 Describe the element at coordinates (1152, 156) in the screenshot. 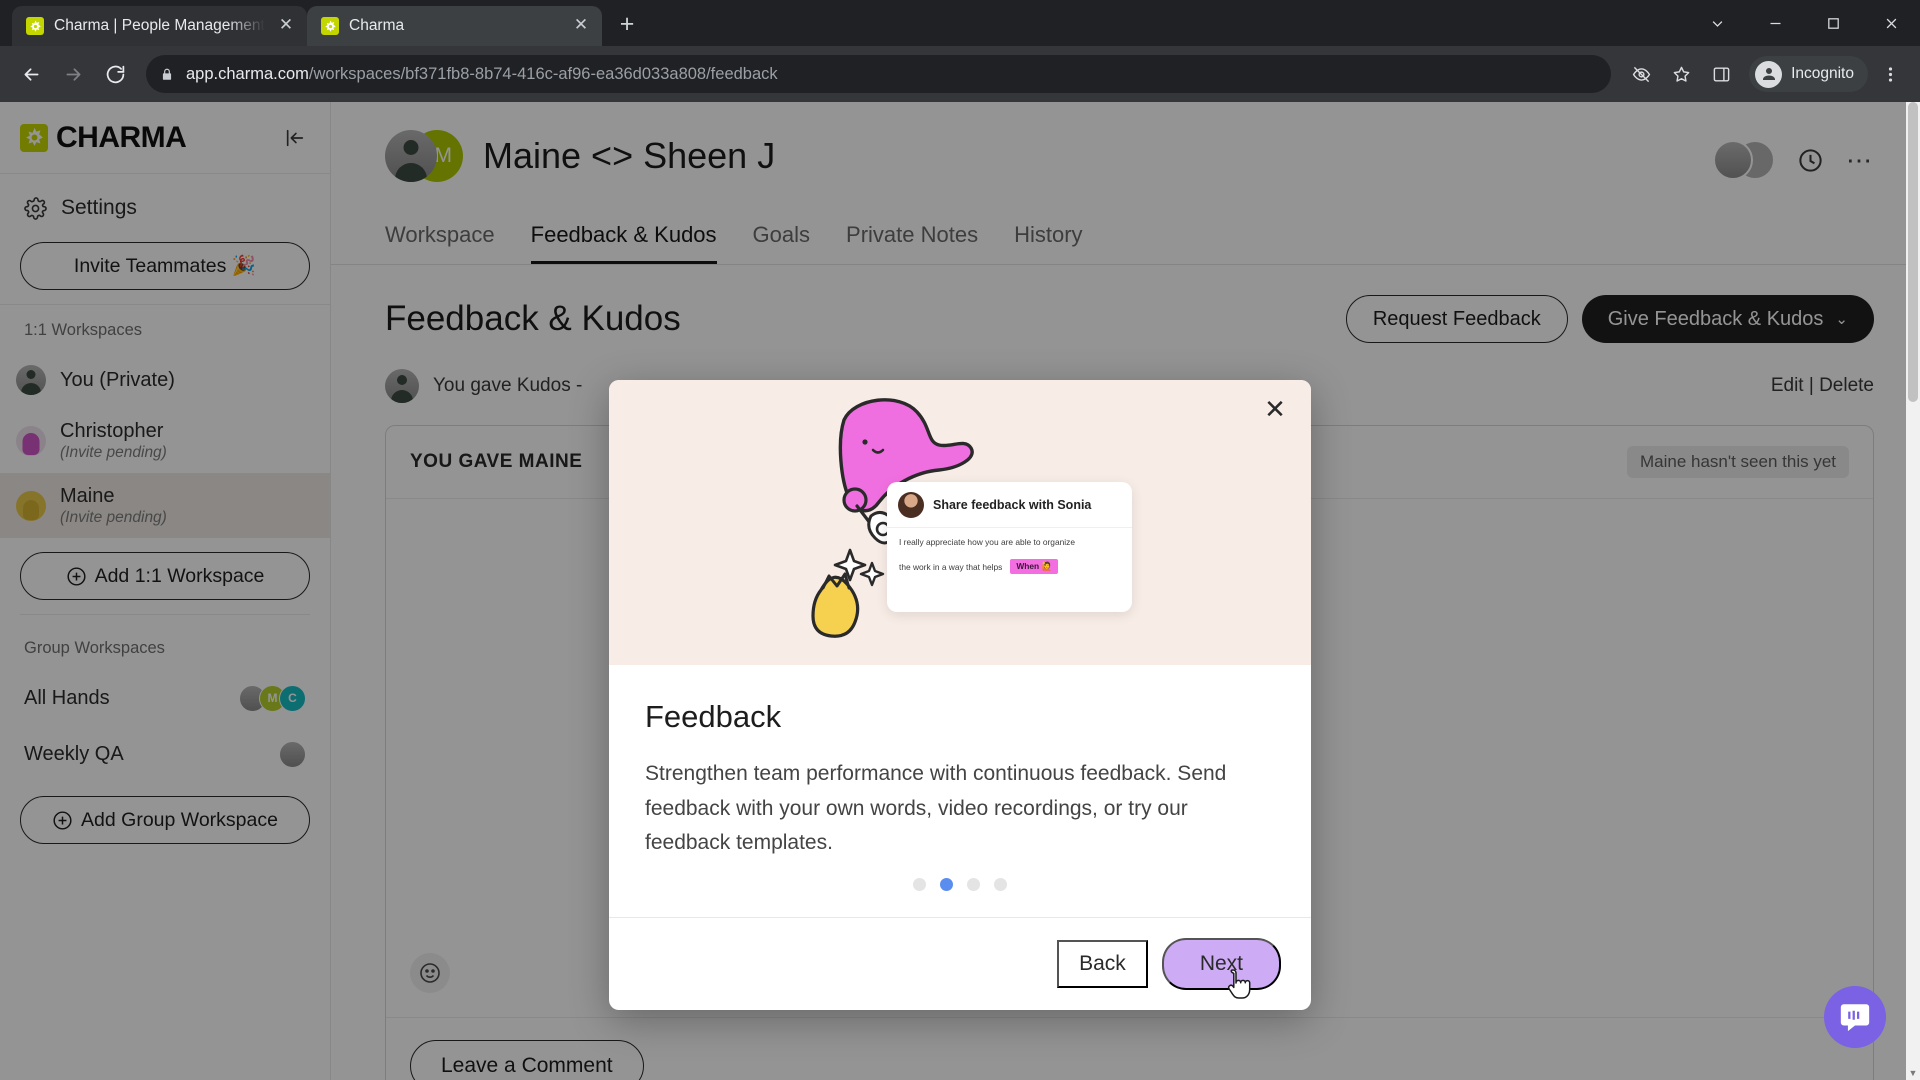

I see `workspace-title-row: M Maine <> Sheen J` at that location.